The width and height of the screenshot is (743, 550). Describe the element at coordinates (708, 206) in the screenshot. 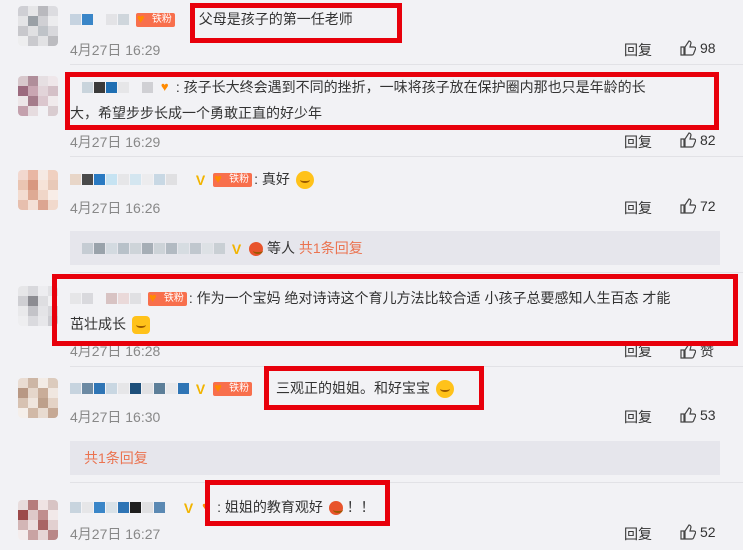

I see `like-count: 72` at that location.